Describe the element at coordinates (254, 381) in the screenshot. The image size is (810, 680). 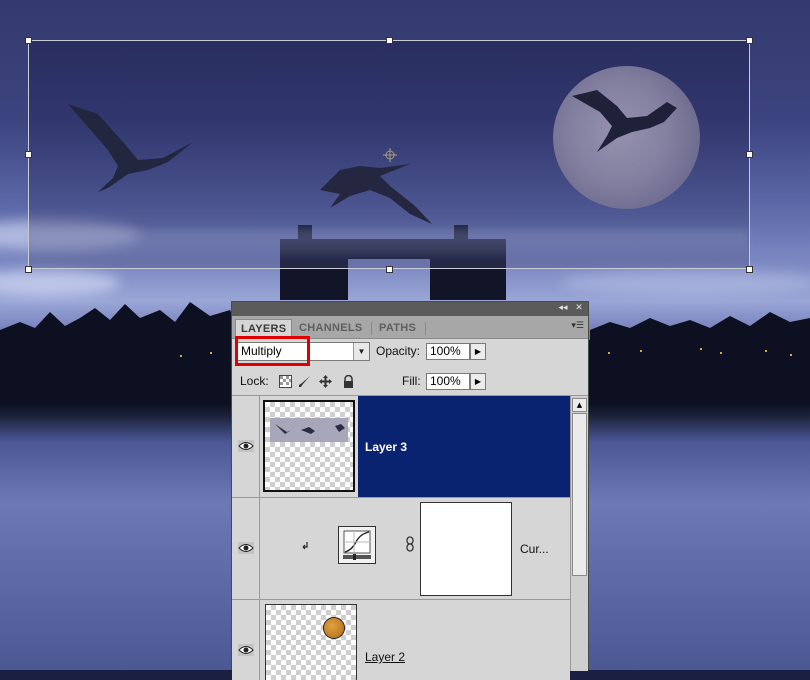
I see `lock-label: Lock:` at that location.